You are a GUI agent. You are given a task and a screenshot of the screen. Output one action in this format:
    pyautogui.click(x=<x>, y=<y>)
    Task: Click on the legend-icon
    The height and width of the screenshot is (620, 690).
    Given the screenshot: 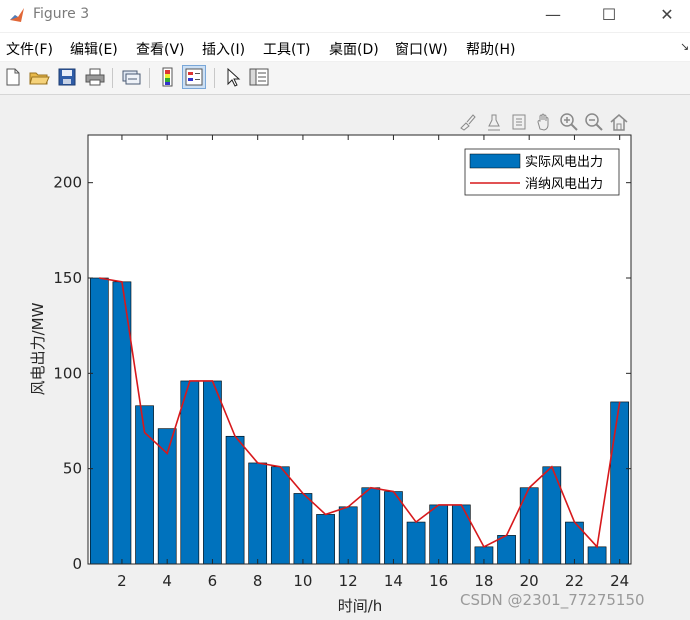 What is the action you would take?
    pyautogui.click(x=194, y=77)
    